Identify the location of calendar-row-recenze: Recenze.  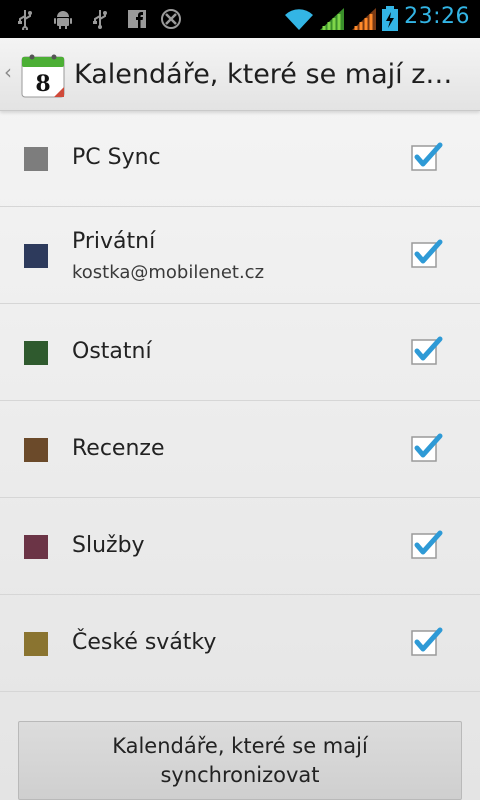
(240, 449).